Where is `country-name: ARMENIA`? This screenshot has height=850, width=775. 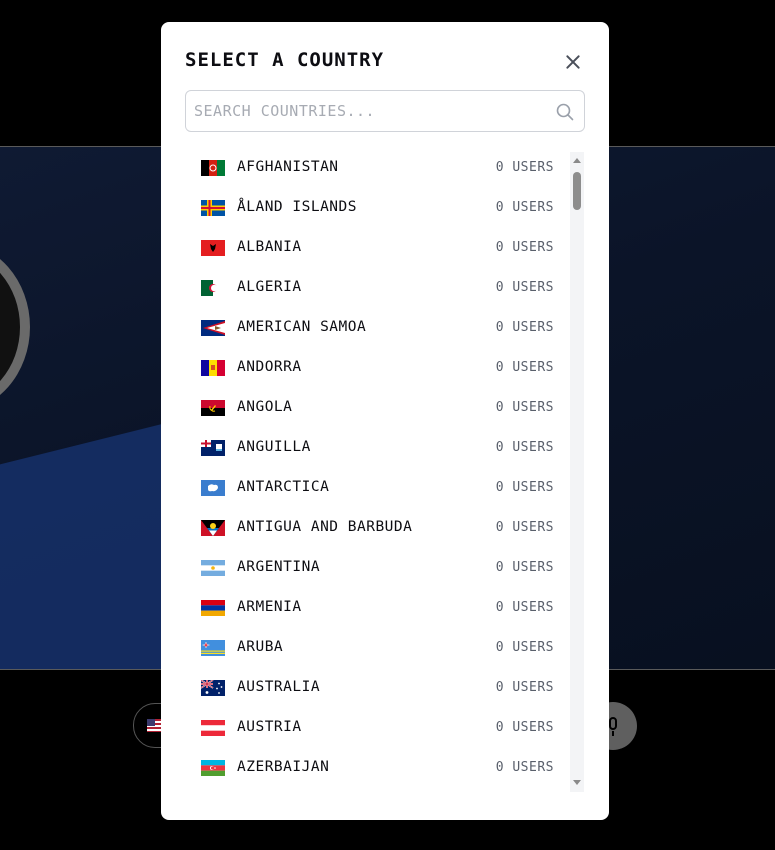 country-name: ARMENIA is located at coordinates (269, 607).